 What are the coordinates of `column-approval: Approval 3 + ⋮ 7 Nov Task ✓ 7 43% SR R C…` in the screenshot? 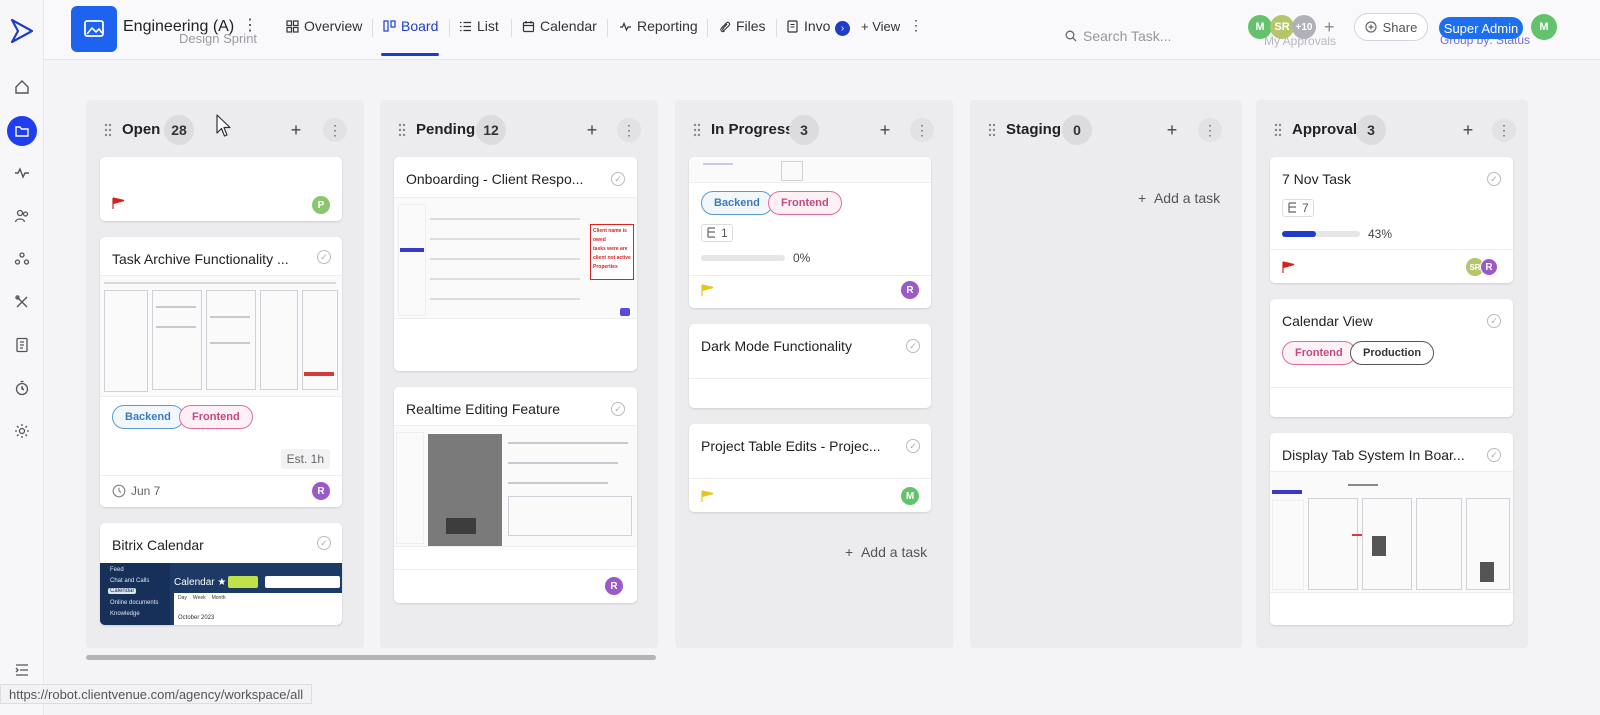 It's located at (1392, 374).